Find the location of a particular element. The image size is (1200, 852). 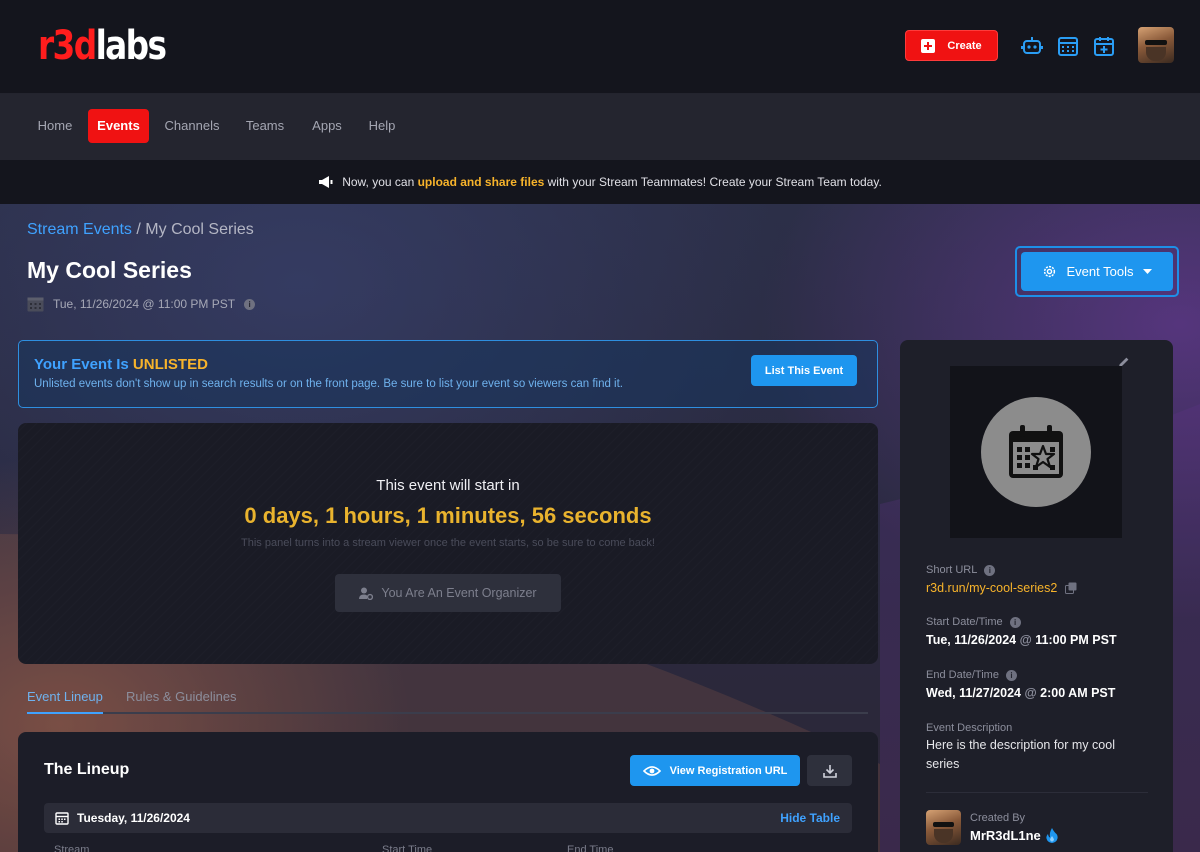

nav-item-channels: Channels is located at coordinates (192, 126).